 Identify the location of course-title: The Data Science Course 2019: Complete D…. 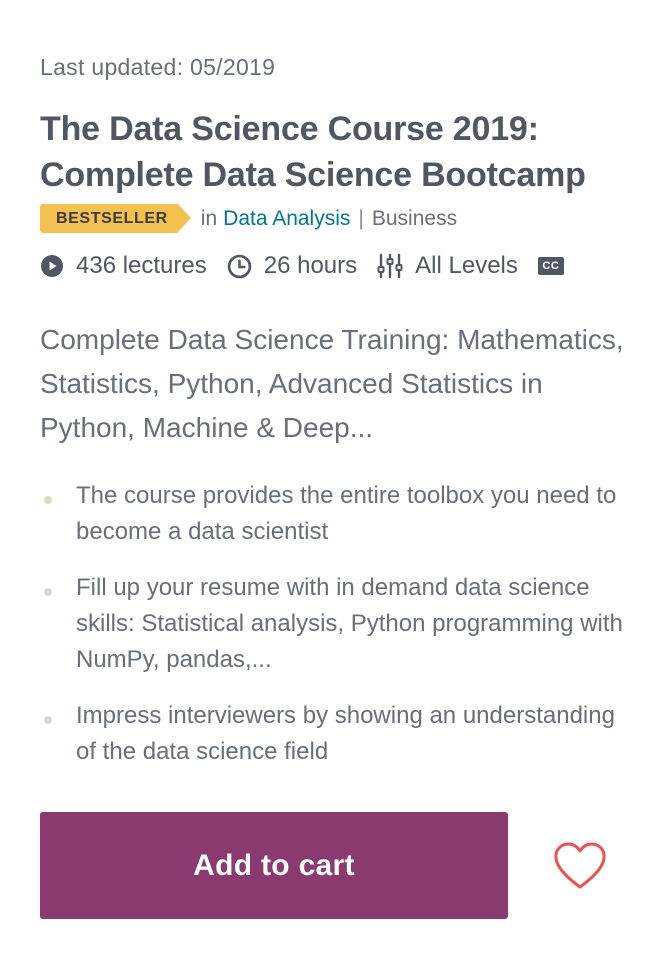
(313, 152).